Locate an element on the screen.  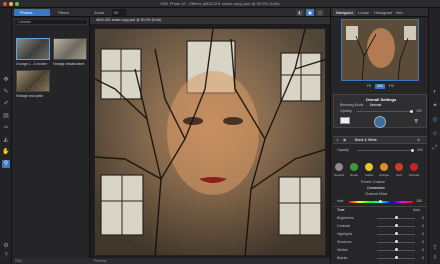
filter-visibility-icon: ◉ is located at coordinates (337, 140).